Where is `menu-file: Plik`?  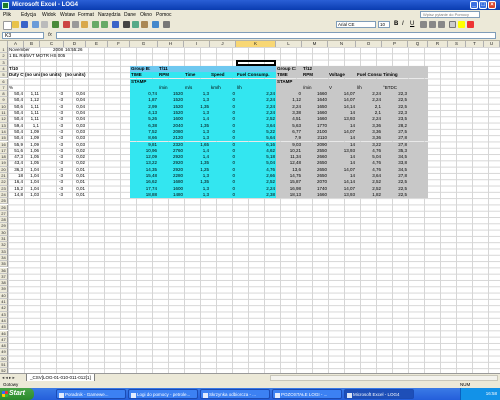
menu-file: Plik is located at coordinates (7, 15).